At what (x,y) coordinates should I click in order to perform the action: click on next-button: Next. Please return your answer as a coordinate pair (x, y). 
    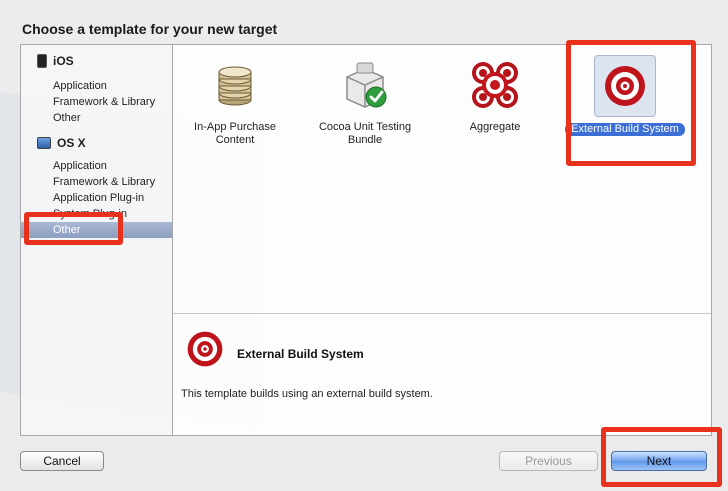
    Looking at the image, I should click on (659, 461).